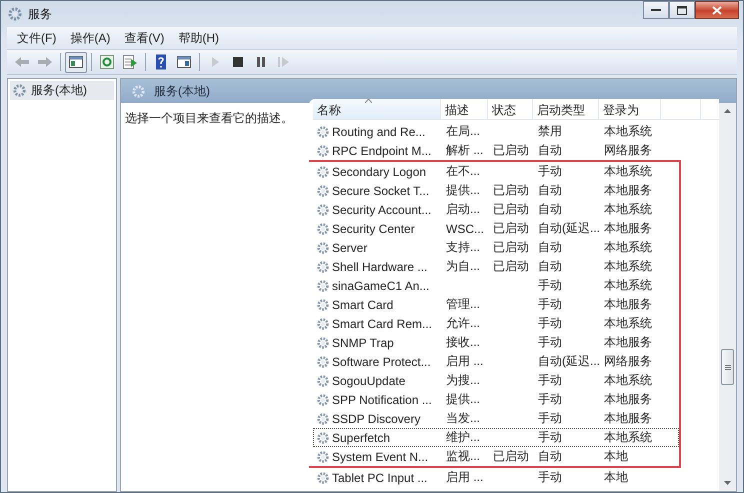 The height and width of the screenshot is (493, 744). What do you see at coordinates (144, 38) in the screenshot?
I see `menu-item: 查看(V)` at bounding box center [144, 38].